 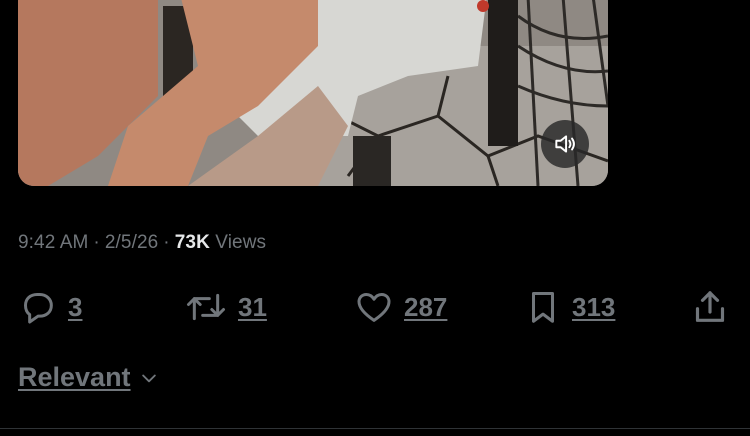 What do you see at coordinates (75, 306) in the screenshot?
I see `reply-count: 3` at bounding box center [75, 306].